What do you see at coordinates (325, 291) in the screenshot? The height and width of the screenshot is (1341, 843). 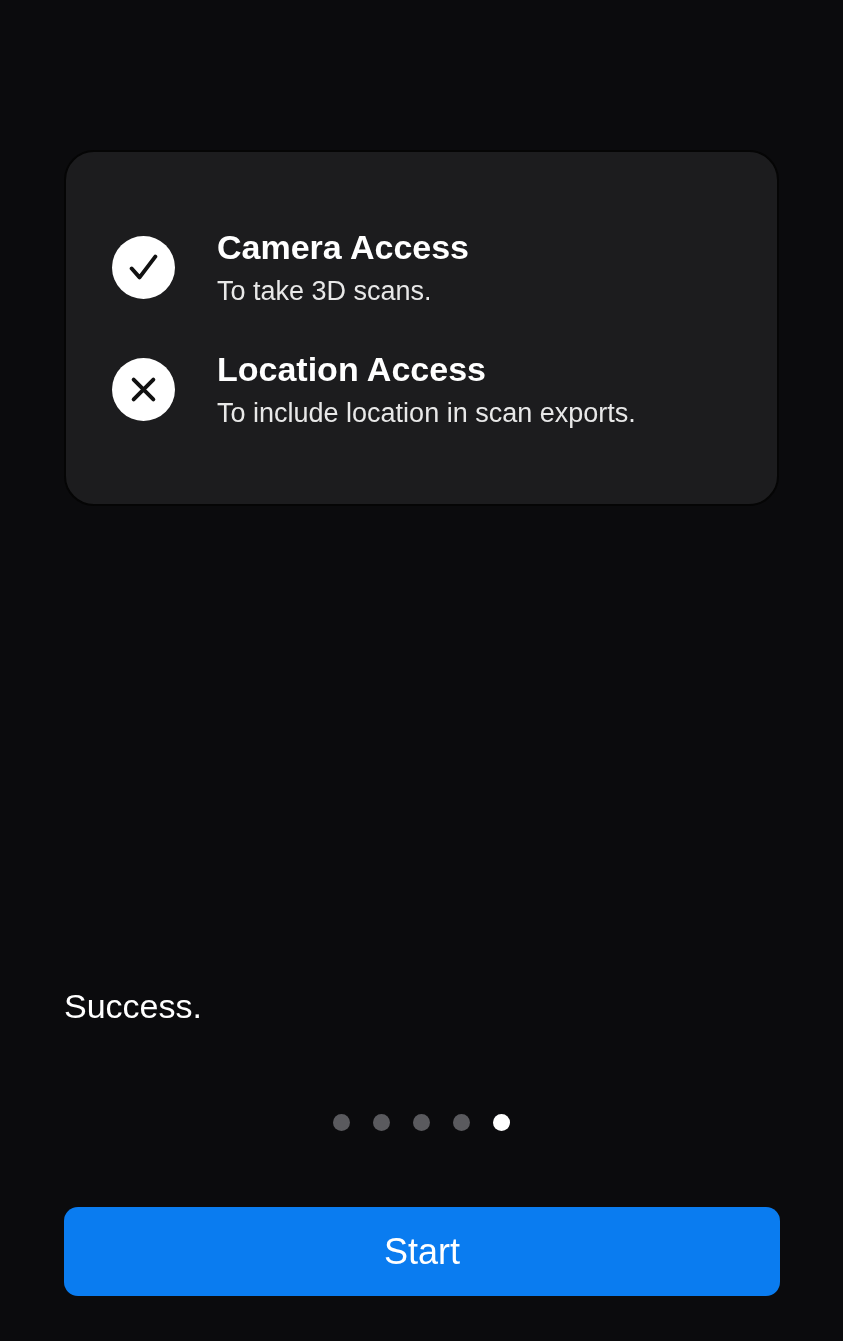 I see `permission-description: To take 3D scans.` at bounding box center [325, 291].